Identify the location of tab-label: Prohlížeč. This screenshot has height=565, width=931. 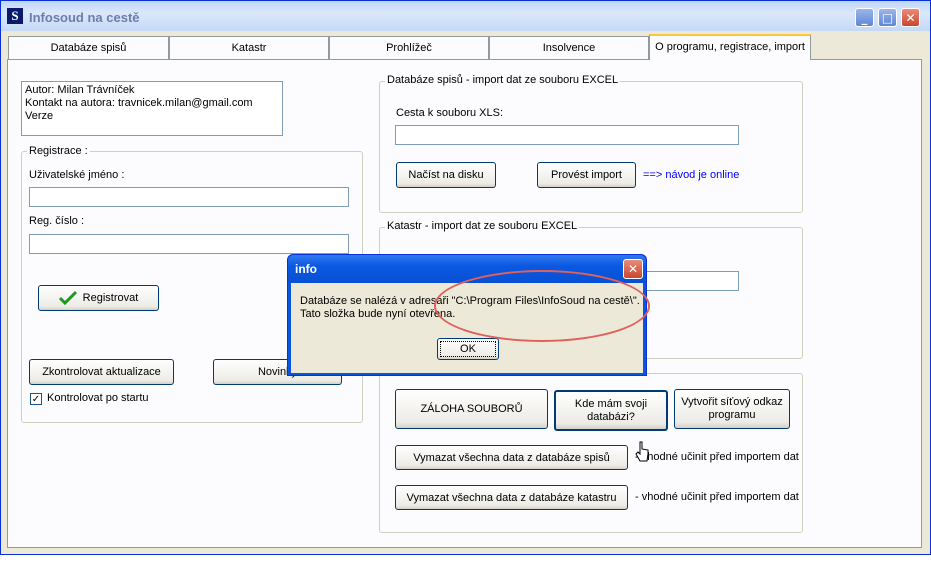
(409, 48).